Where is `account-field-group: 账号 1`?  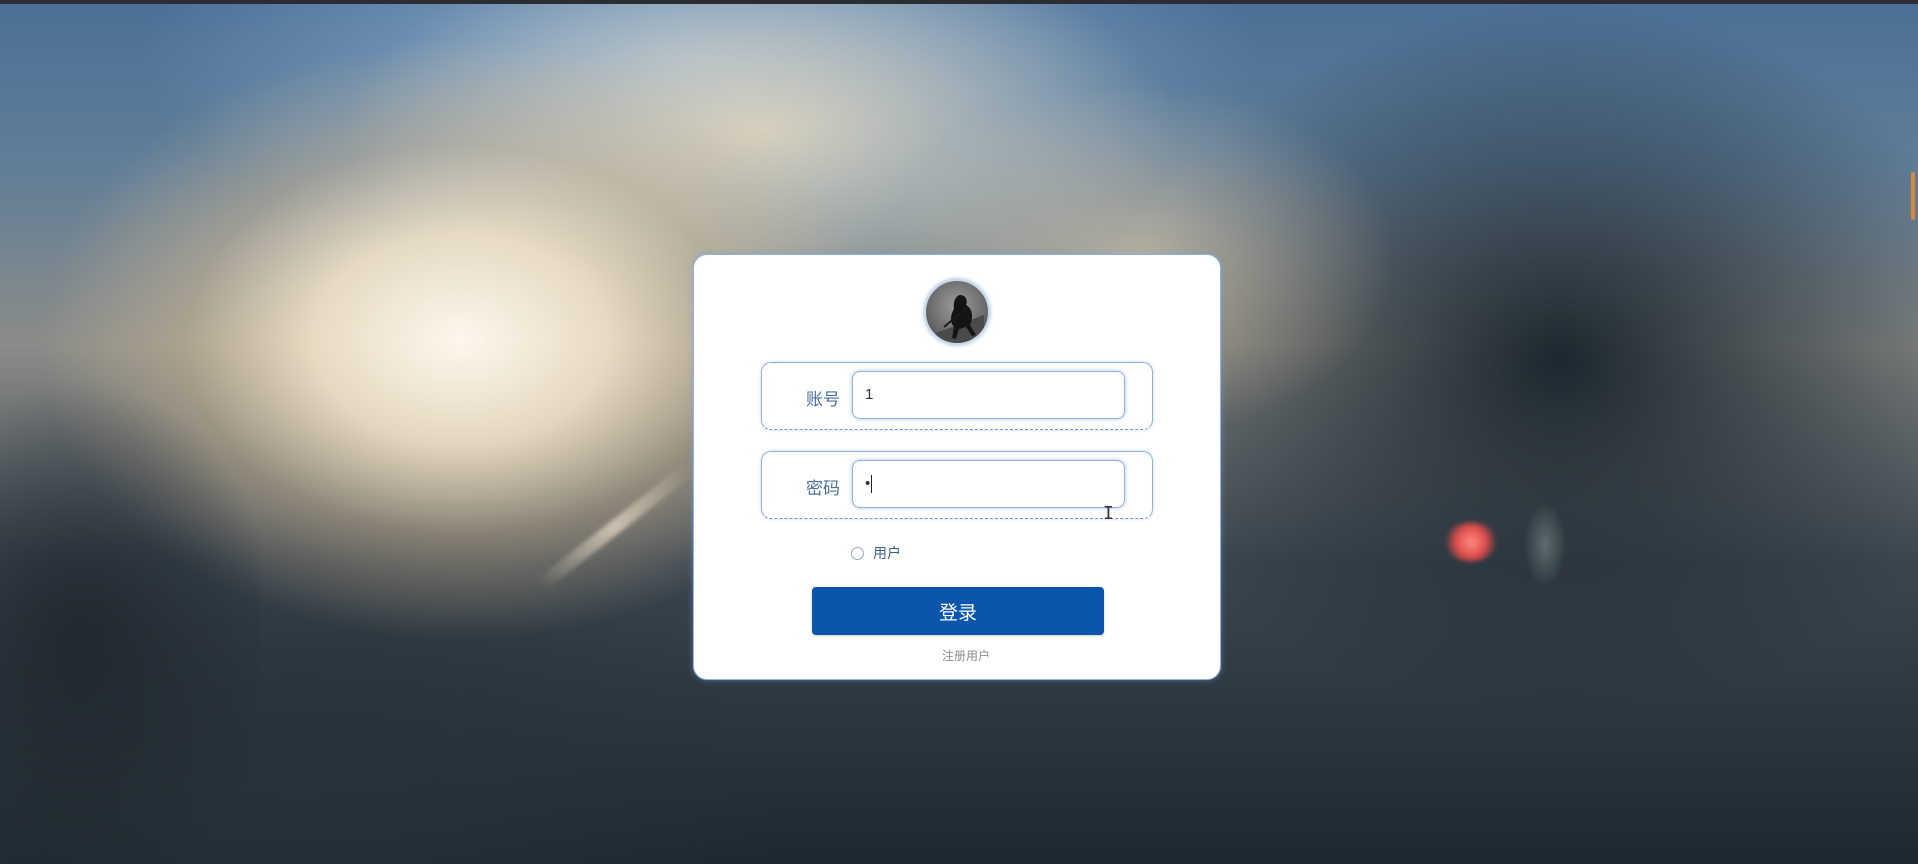
account-field-group: 账号 1 is located at coordinates (957, 396).